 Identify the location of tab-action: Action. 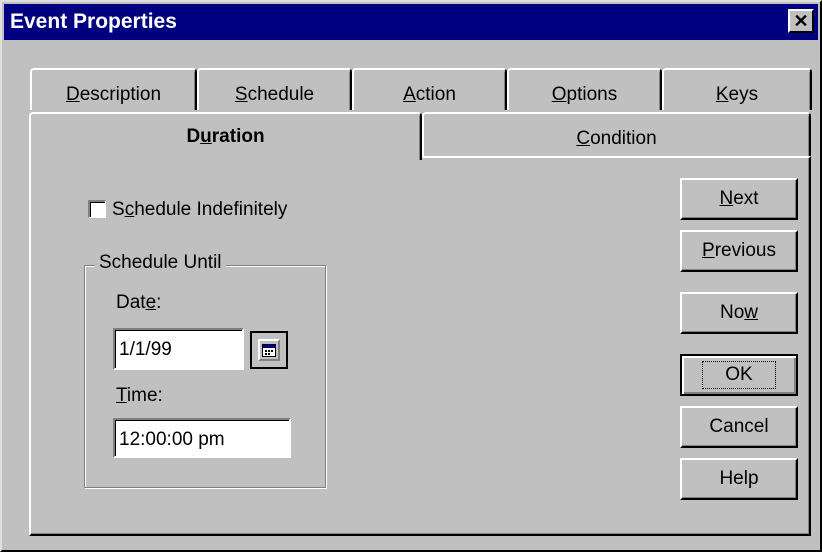
(429, 89).